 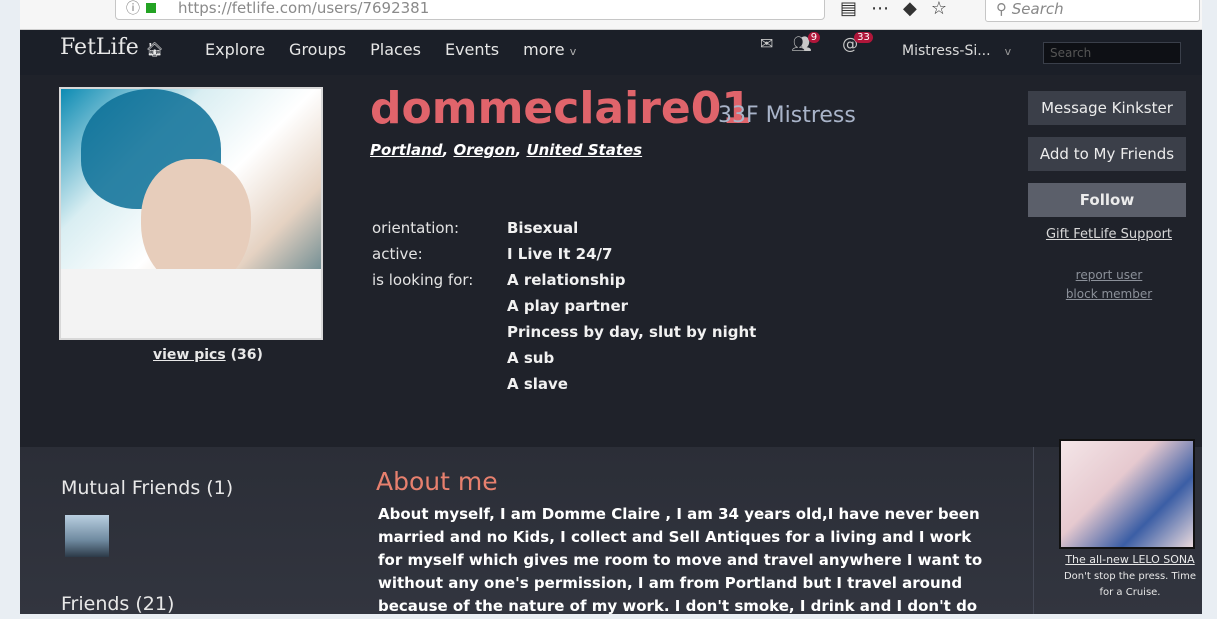 I want to click on pocket-icon: ◆, so click(x=917, y=9).